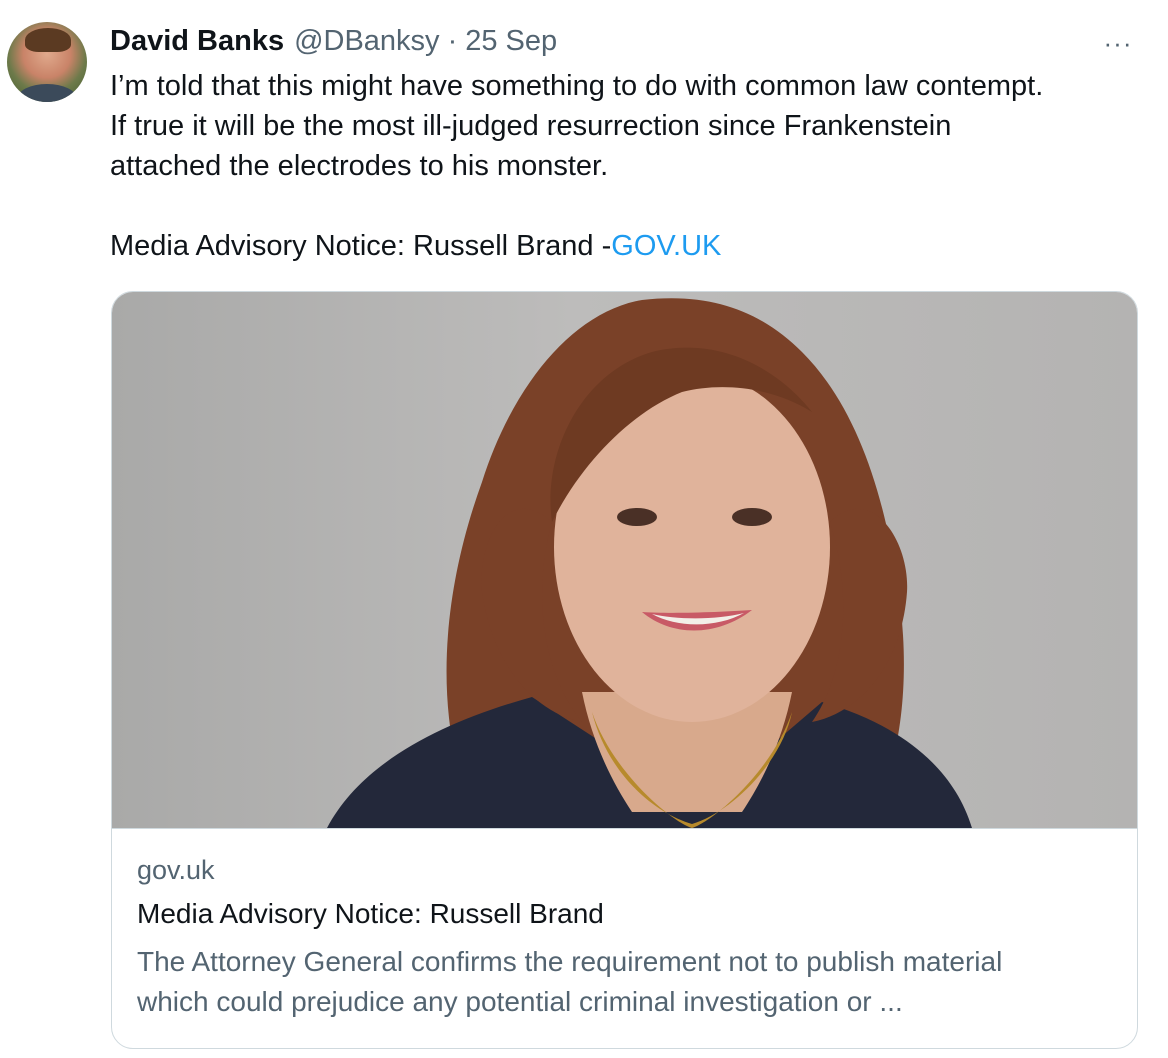  Describe the element at coordinates (511, 41) in the screenshot. I see `tweet-date: 25 Sep` at that location.